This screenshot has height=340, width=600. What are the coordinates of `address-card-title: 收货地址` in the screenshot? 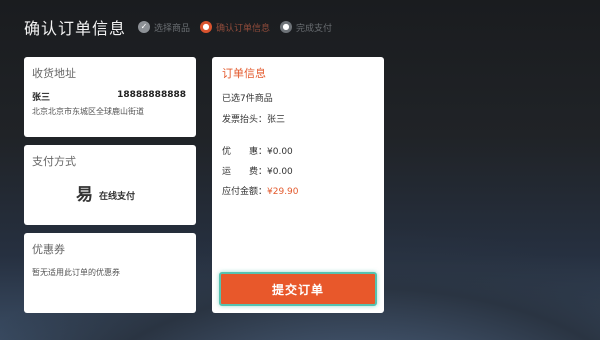 It's located at (54, 73).